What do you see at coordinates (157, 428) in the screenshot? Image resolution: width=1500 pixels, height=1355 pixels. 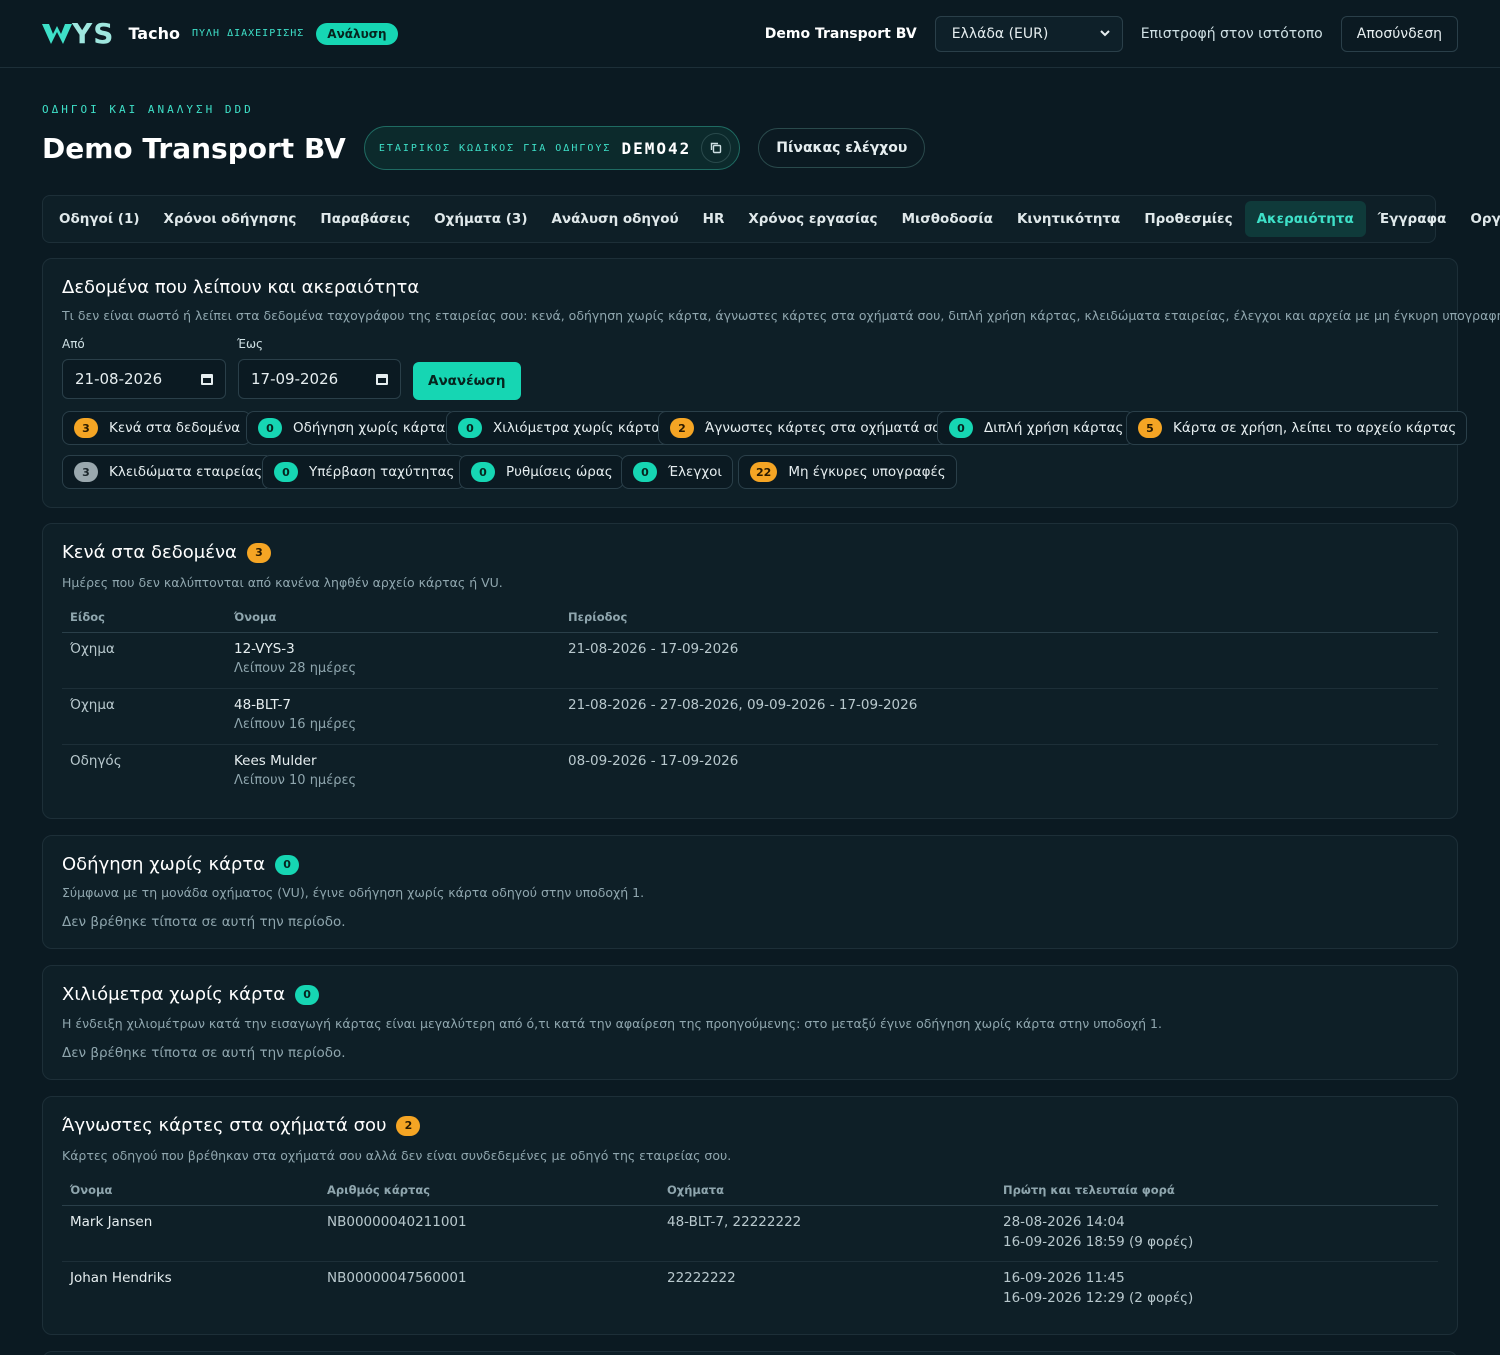 I see `chip-data-gaps: 3 Κενά στα δεδομένα` at bounding box center [157, 428].